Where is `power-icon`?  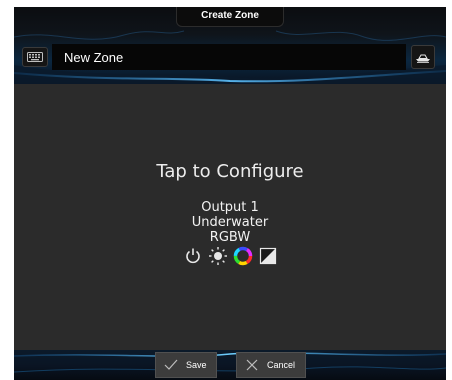 power-icon is located at coordinates (193, 256).